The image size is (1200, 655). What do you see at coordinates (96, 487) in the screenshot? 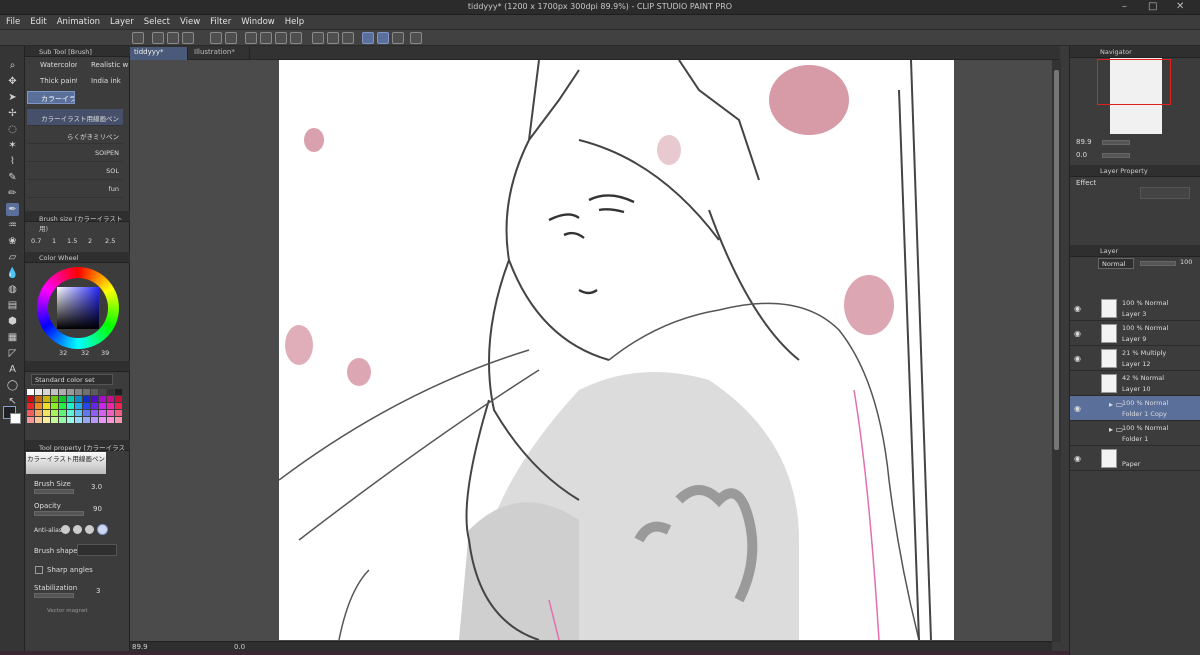
I see `brush-size-value: 3.0` at bounding box center [96, 487].